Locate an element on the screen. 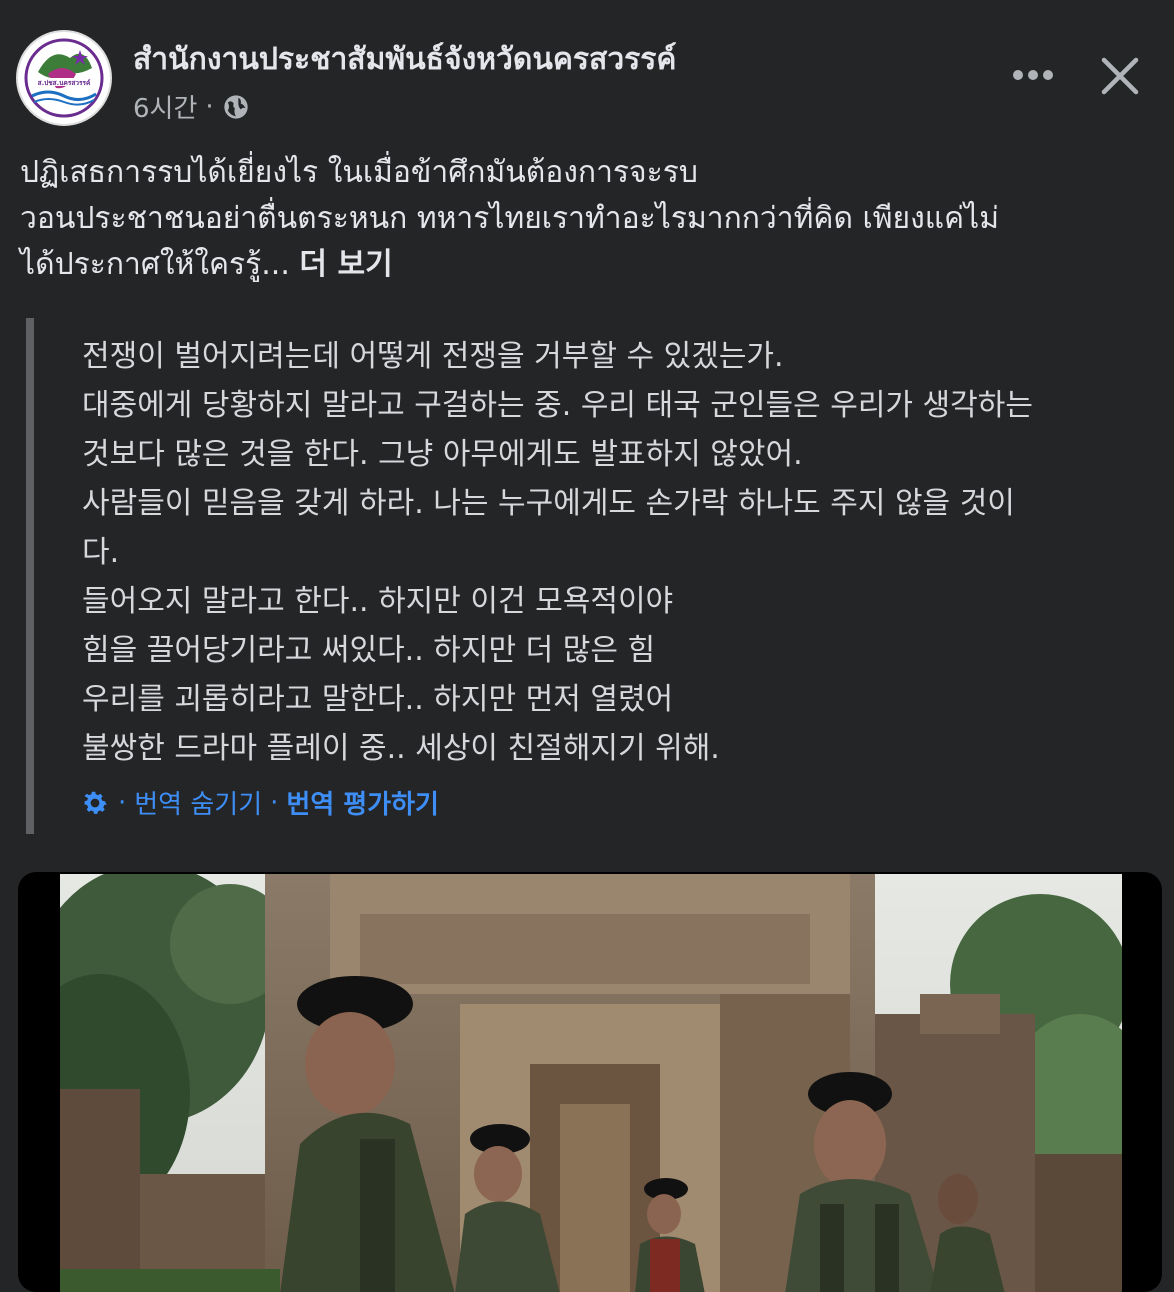 This screenshot has height=1292, width=1174. see-more-link: 더 보기 is located at coordinates (345, 264).